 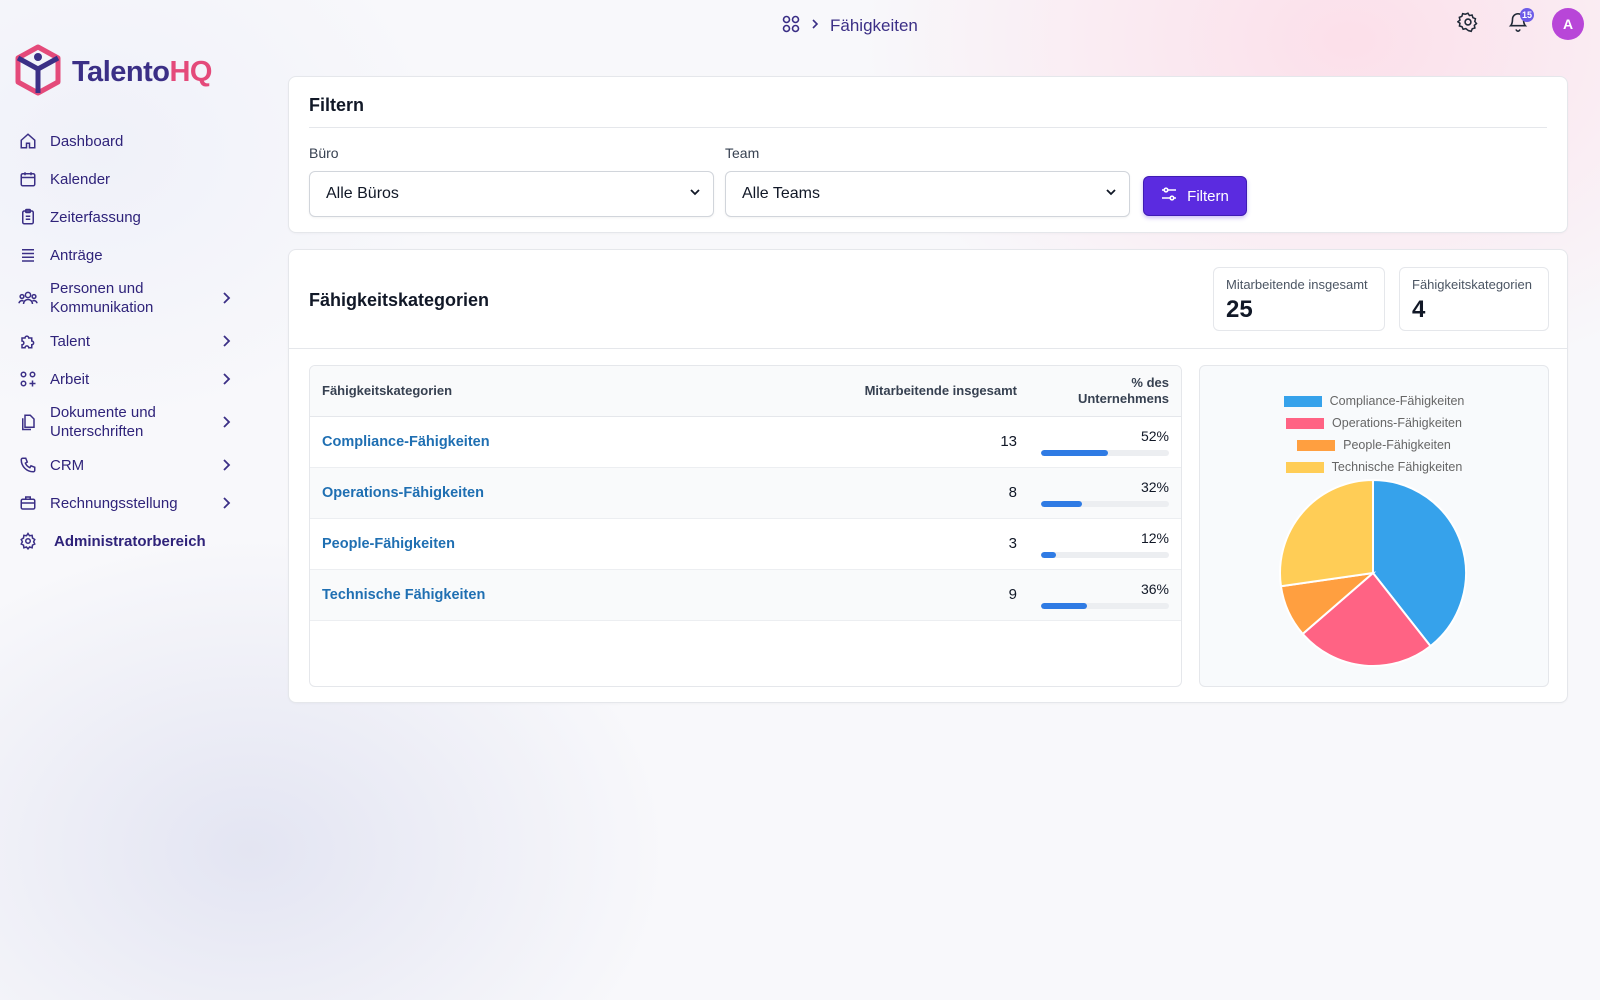 I want to click on sidebar-item-kalender: Kalender, so click(x=132, y=179).